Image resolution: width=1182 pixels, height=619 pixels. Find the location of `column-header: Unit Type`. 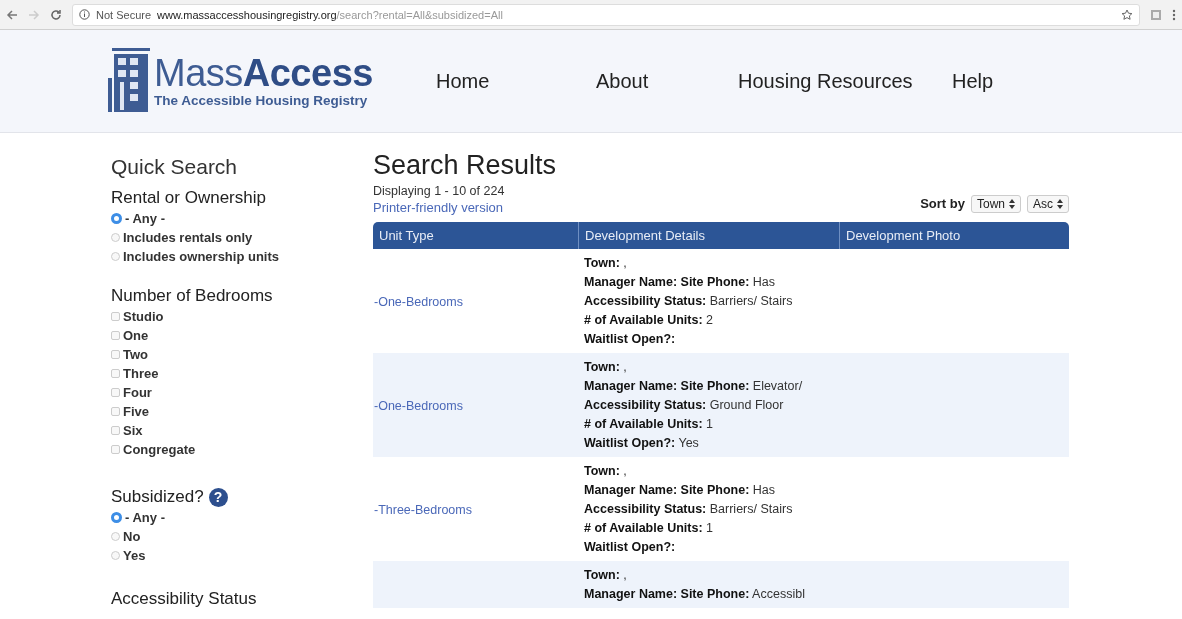

column-header: Unit Type is located at coordinates (406, 235).